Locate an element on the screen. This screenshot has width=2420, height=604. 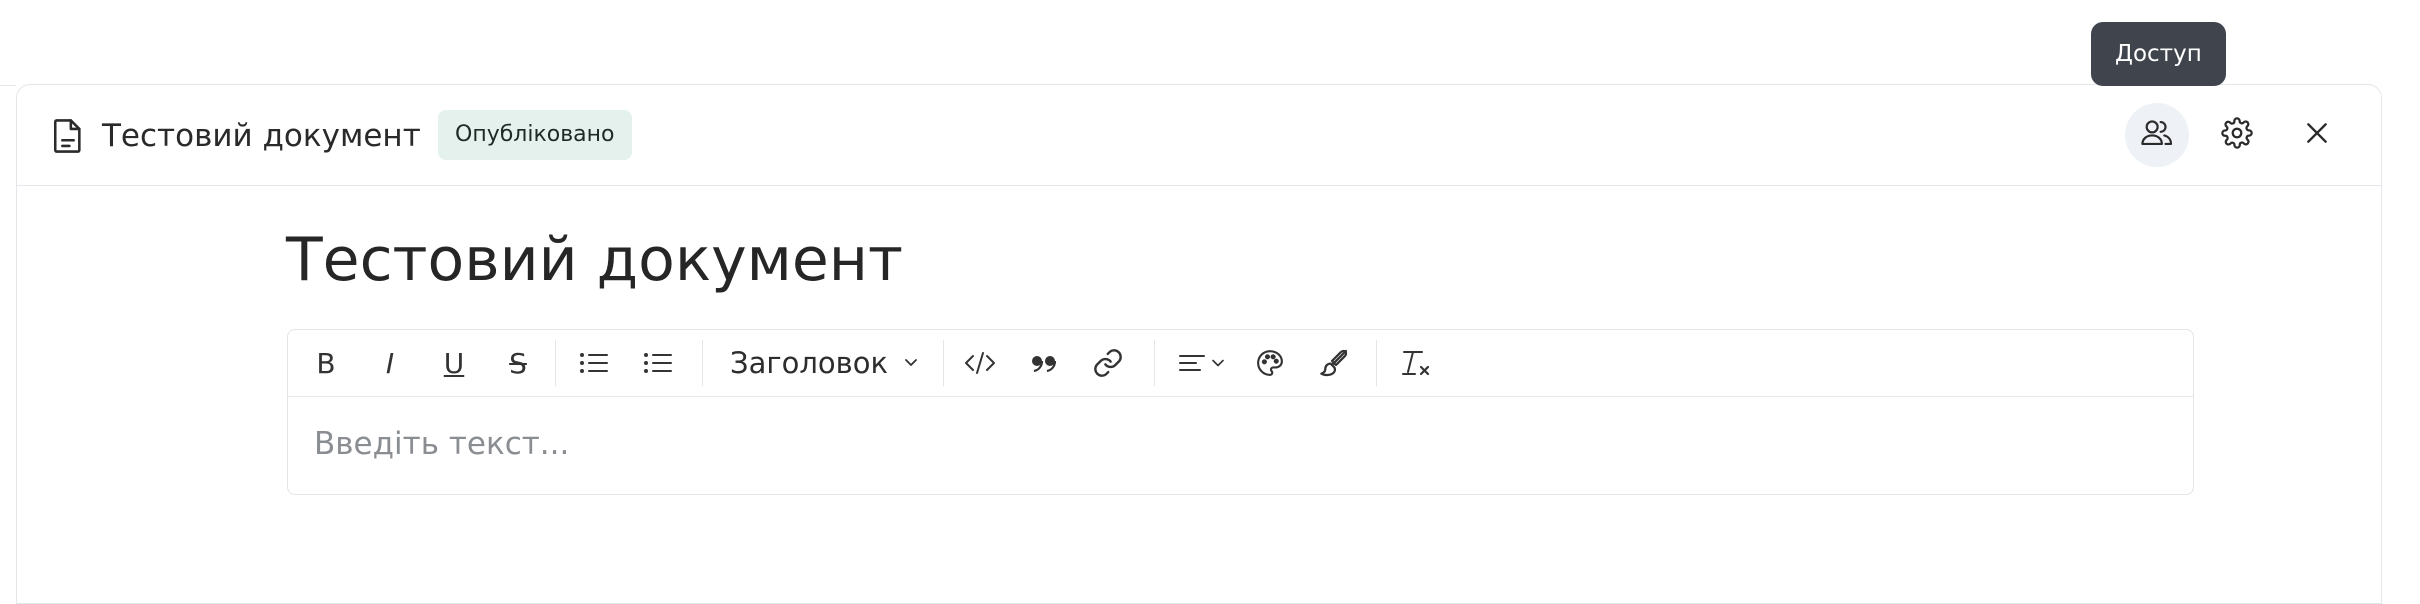
status-badge: Опубліковано is located at coordinates (535, 135).